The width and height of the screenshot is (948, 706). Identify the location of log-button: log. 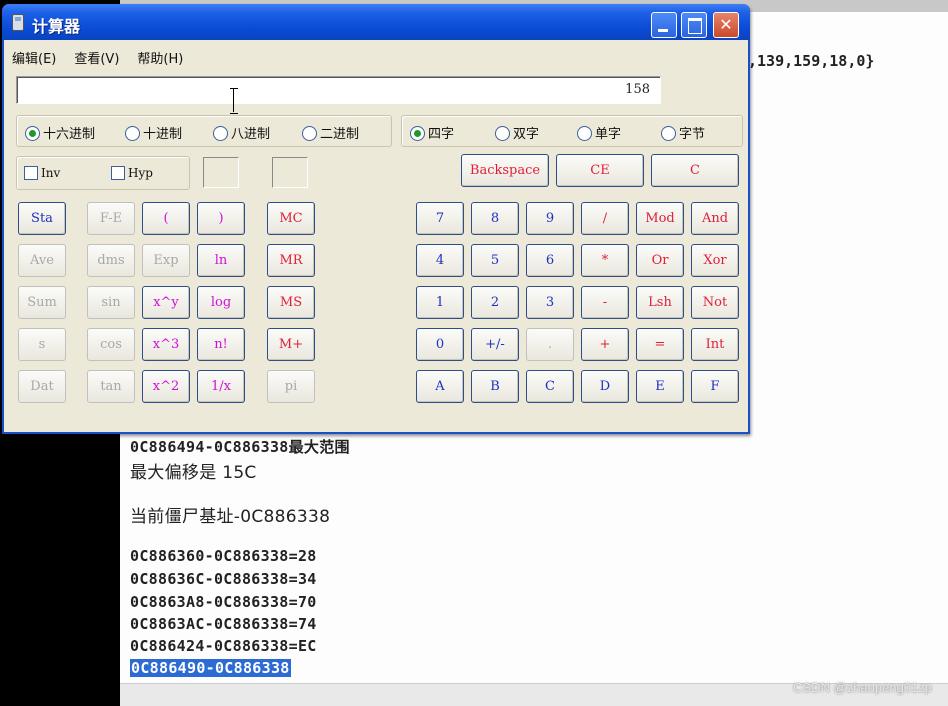
(221, 302).